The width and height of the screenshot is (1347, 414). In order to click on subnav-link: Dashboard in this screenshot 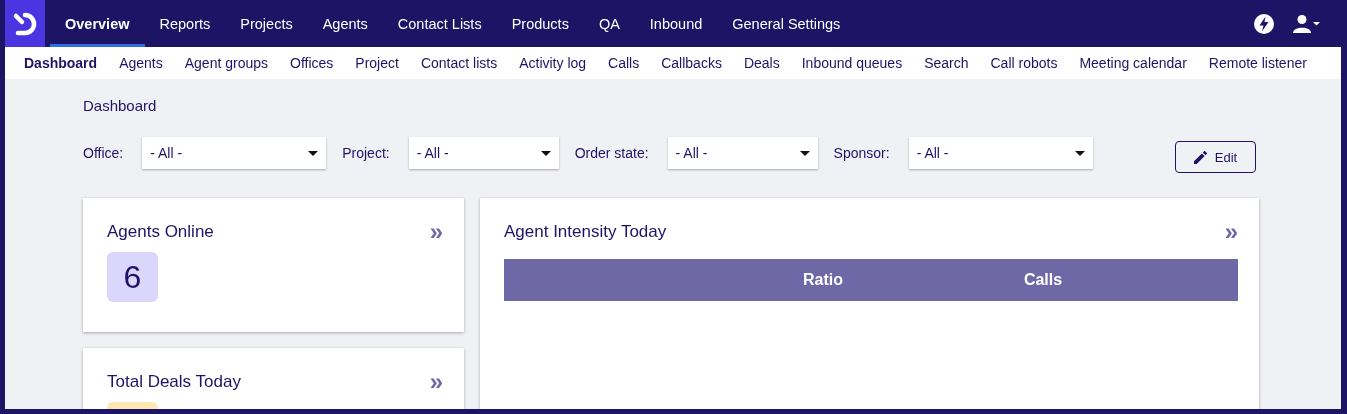, I will do `click(66, 63)`.